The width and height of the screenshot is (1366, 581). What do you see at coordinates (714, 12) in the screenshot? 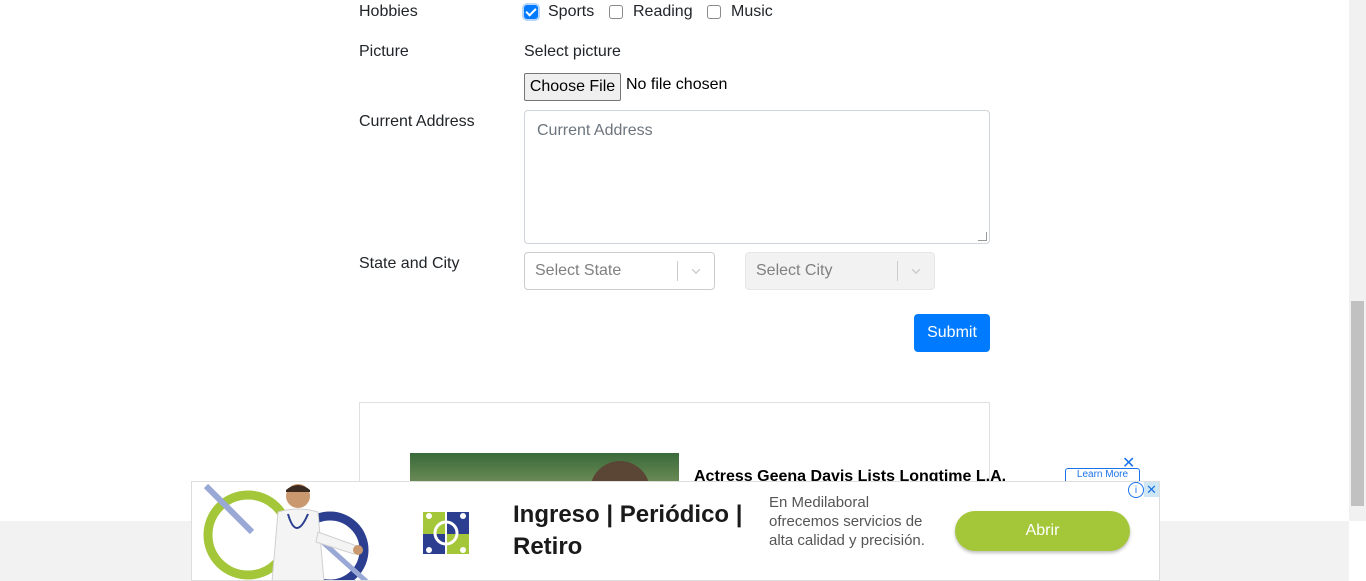
I see `music-checkbox` at bounding box center [714, 12].